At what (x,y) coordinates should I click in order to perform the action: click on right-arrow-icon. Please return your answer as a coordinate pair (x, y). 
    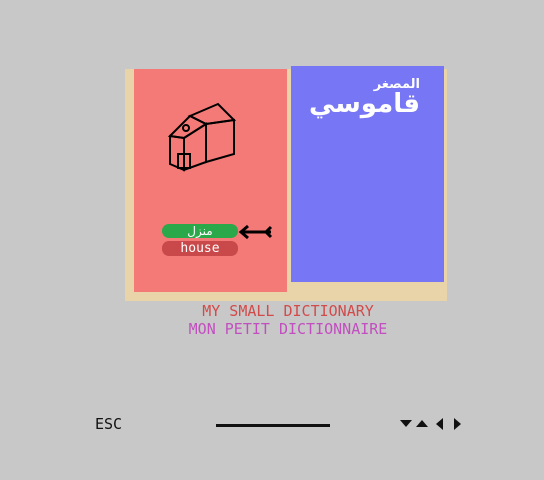
    Looking at the image, I should click on (457, 424).